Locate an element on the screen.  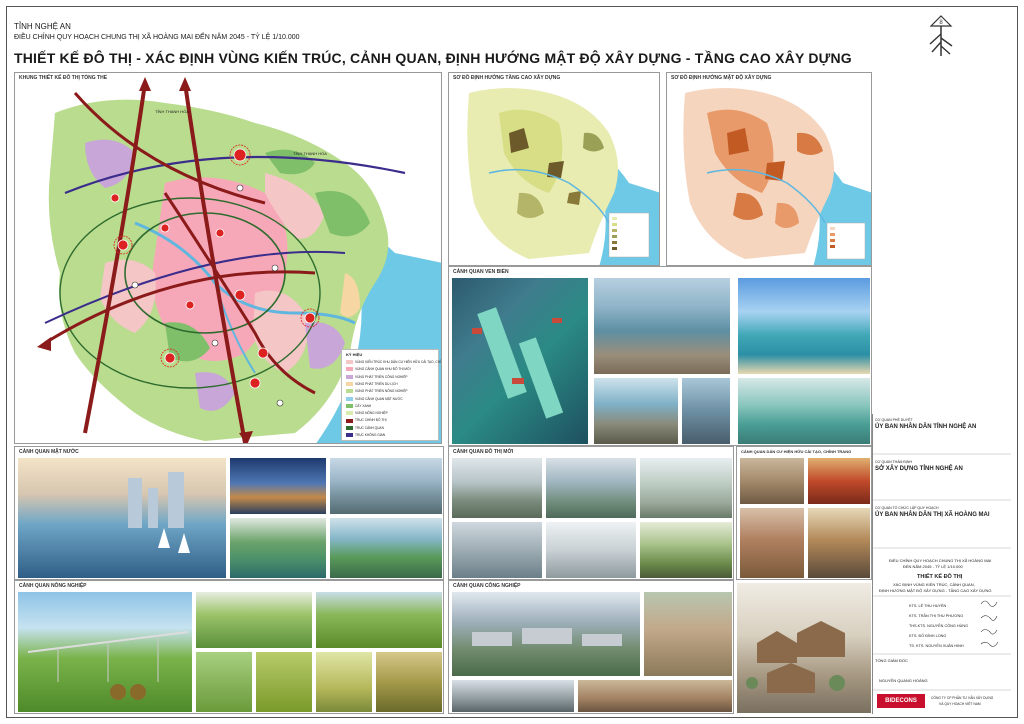
photo-cranes is located at coordinates (706, 411).